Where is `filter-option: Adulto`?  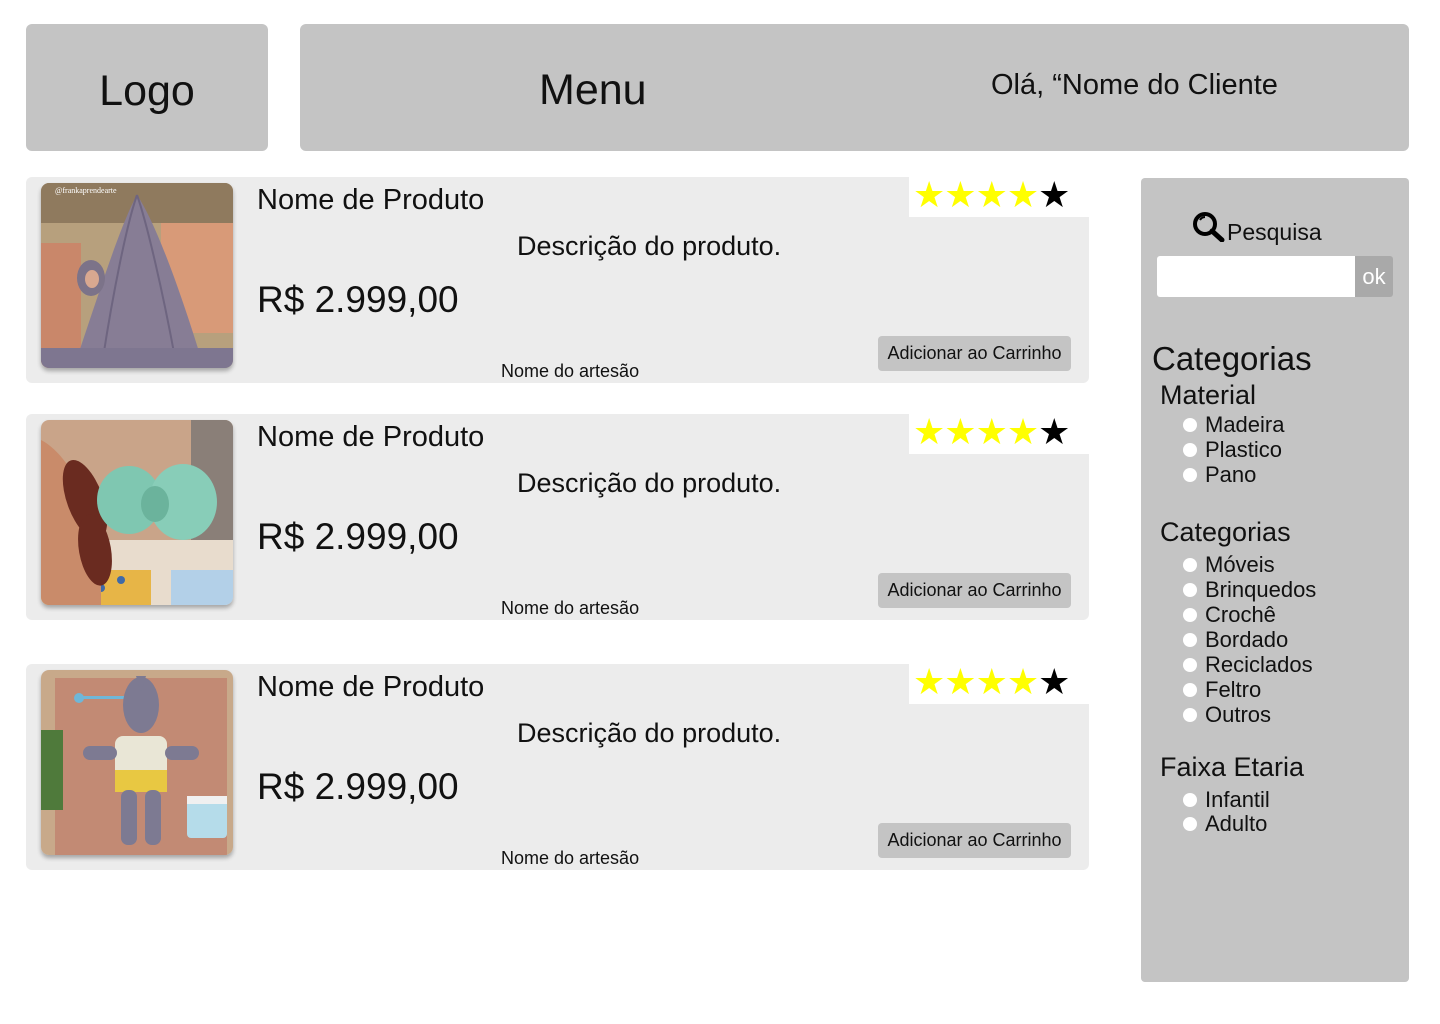 filter-option: Adulto is located at coordinates (1225, 824).